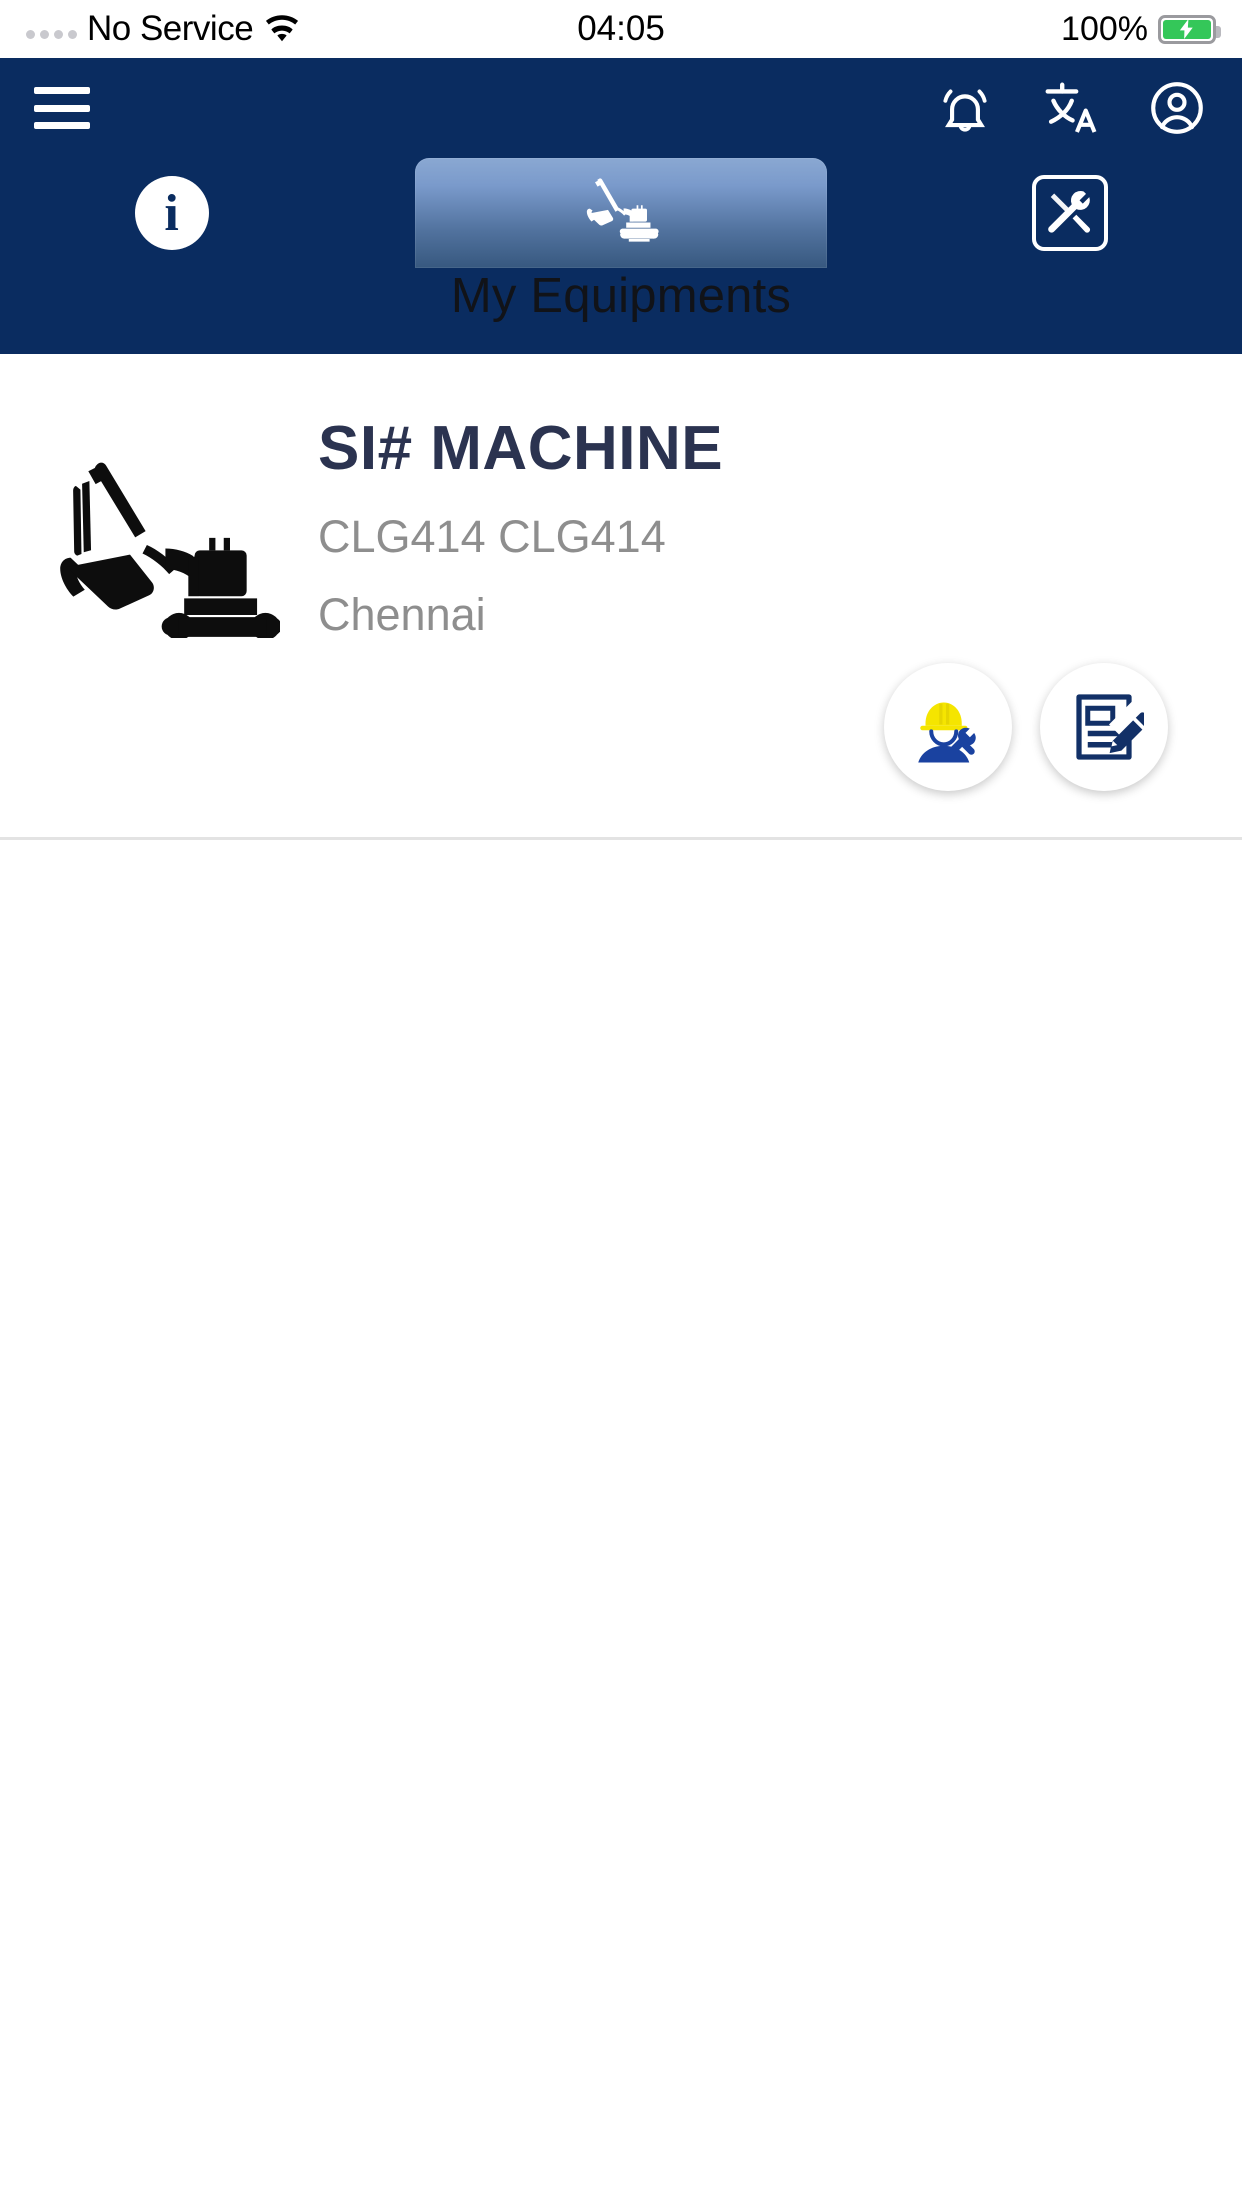  I want to click on equipment-location: Chennai, so click(402, 615).